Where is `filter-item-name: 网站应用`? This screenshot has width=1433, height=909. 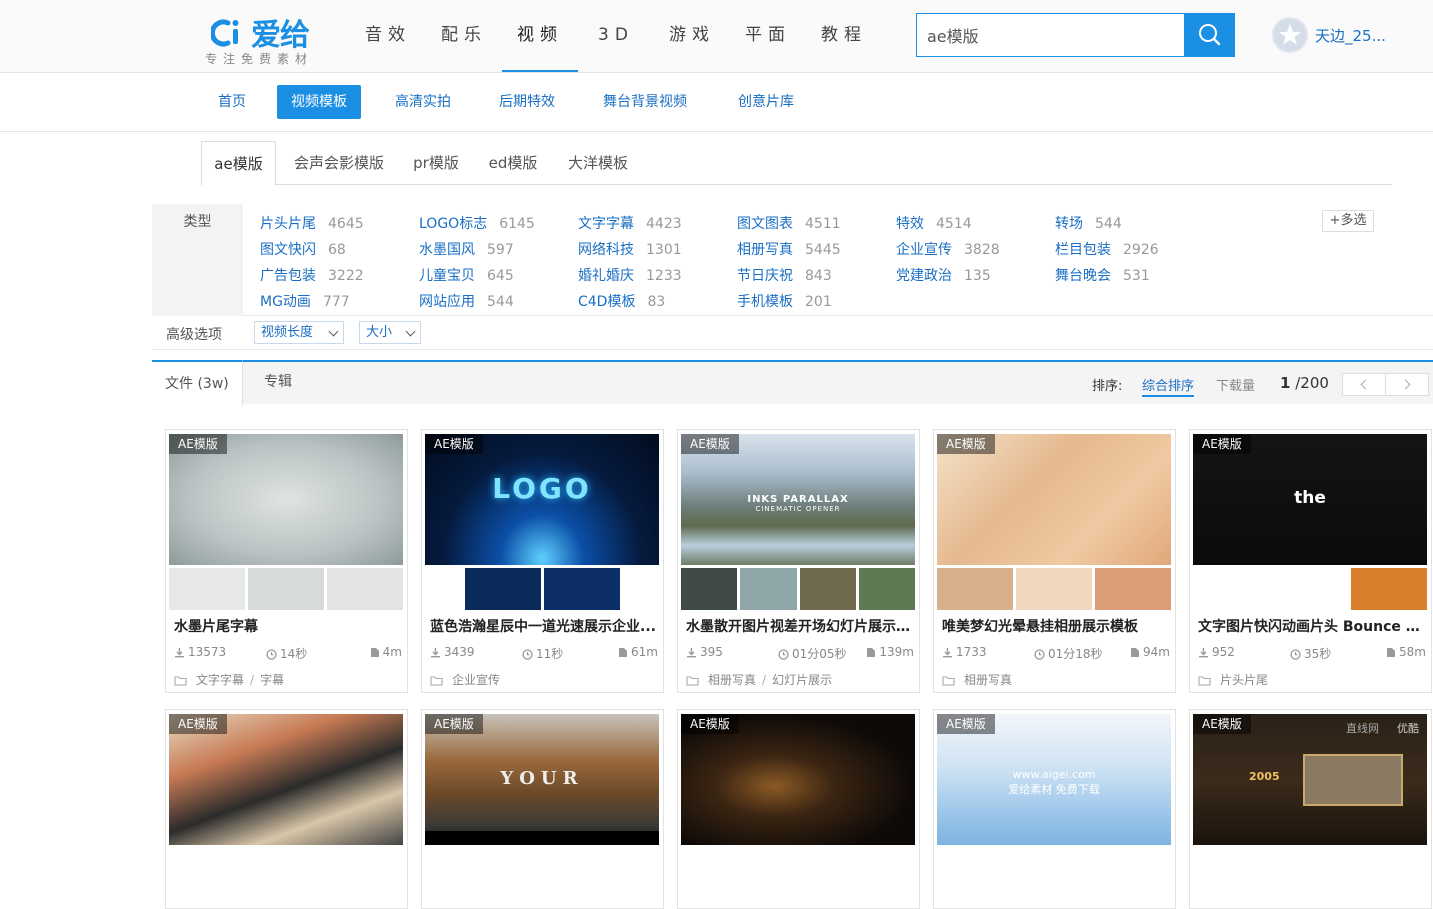
filter-item-name: 网站应用 is located at coordinates (447, 302).